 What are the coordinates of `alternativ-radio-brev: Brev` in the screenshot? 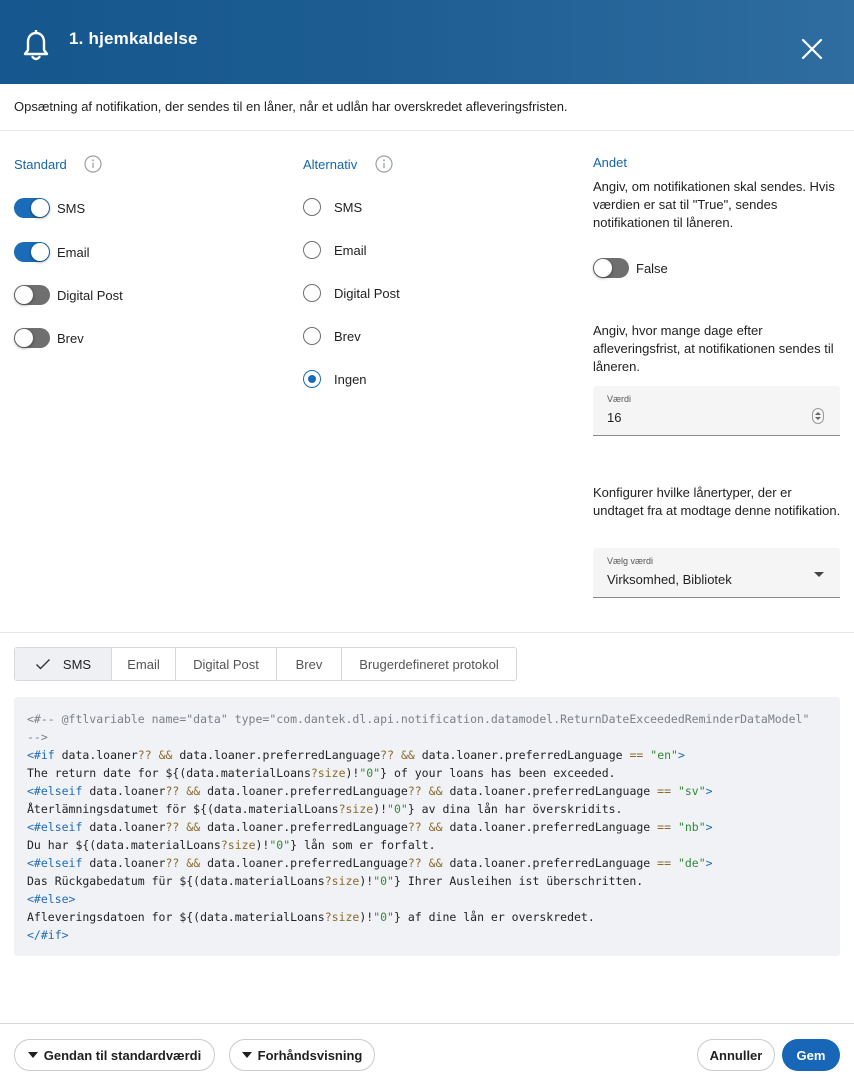 It's located at (332, 336).